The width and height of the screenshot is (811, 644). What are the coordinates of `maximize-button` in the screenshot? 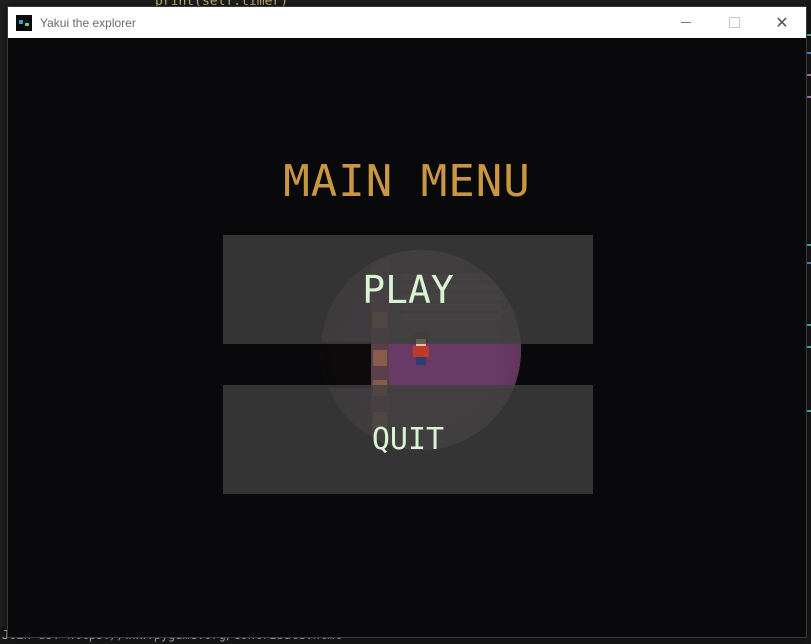 It's located at (734, 22).